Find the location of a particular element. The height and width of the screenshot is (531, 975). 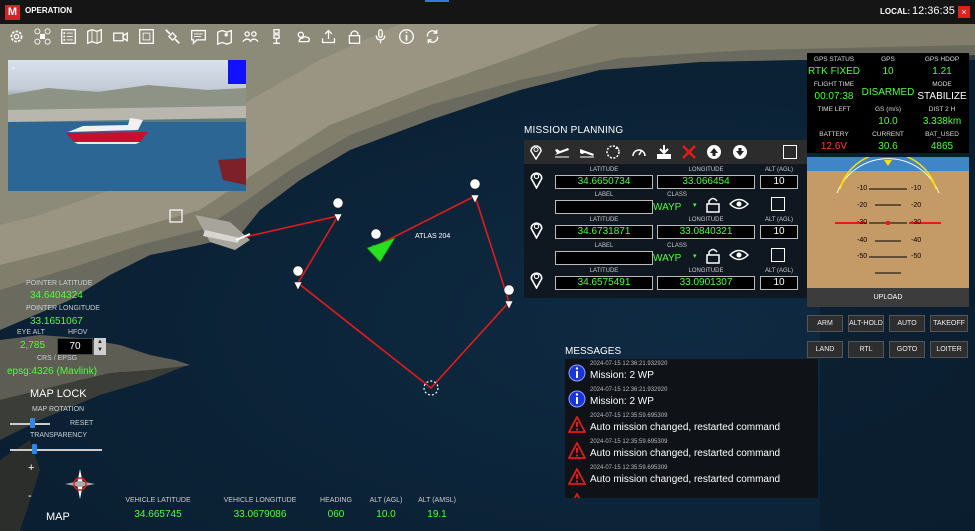

message-time: 2024-07-15 12:36:21.932920 is located at coordinates (629, 364).